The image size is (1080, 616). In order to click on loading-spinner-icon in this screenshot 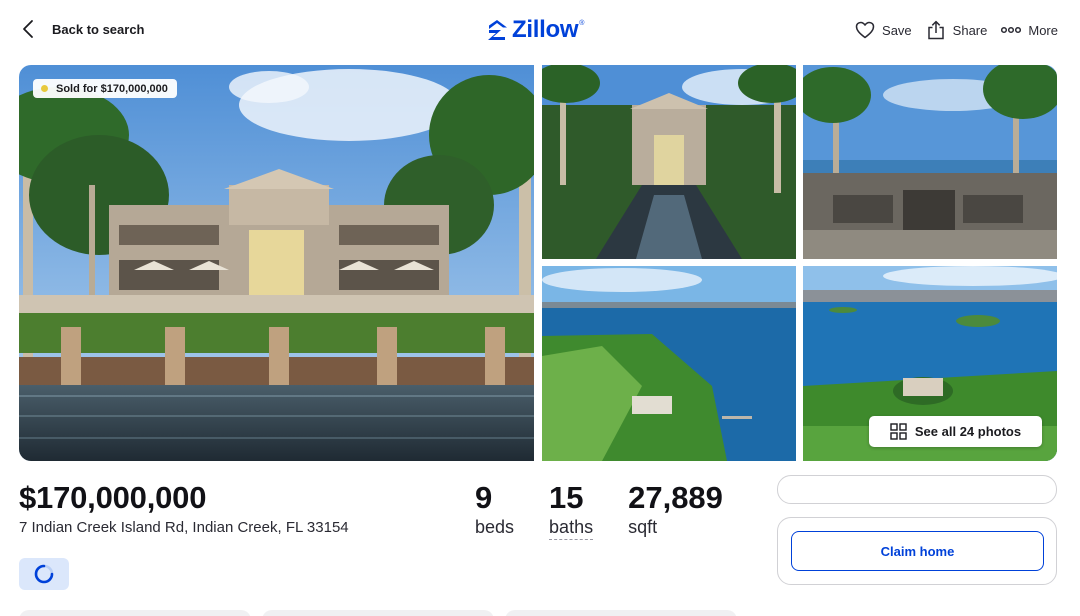, I will do `click(44, 574)`.